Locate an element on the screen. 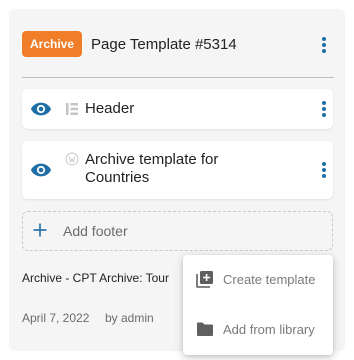 The height and width of the screenshot is (360, 354). archive-part-more-icon is located at coordinates (324, 170).